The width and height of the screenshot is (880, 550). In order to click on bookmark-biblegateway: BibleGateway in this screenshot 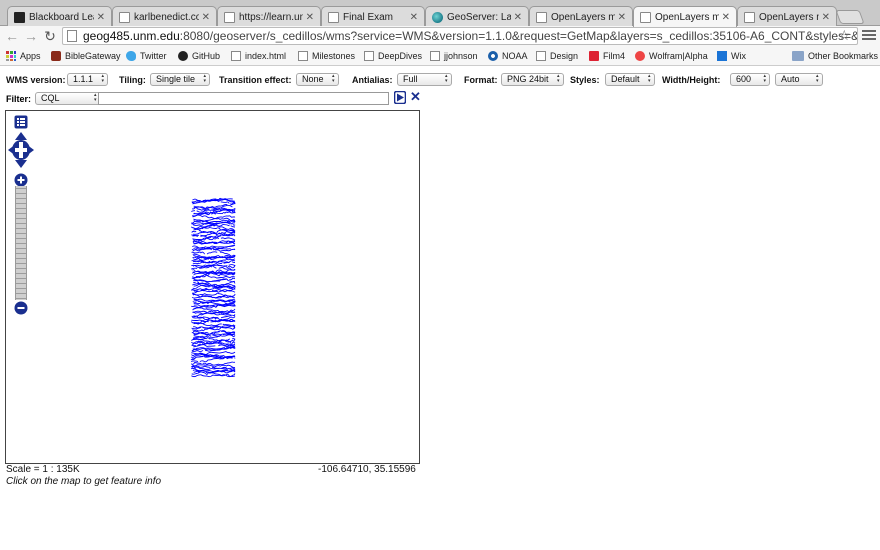, I will do `click(86, 56)`.